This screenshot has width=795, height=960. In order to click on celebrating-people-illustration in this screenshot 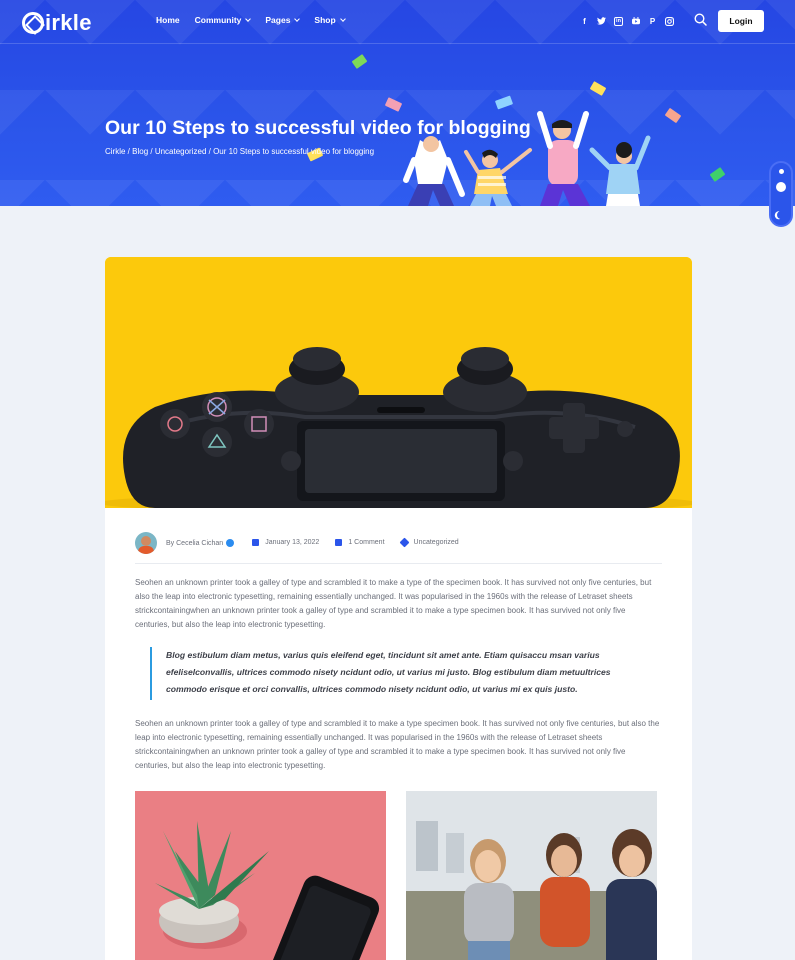, I will do `click(527, 158)`.